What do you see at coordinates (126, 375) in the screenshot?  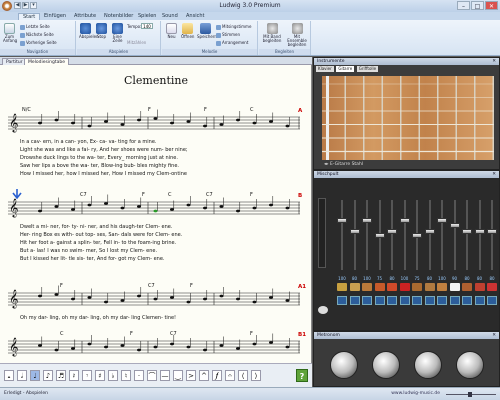 I see `note-tool-button: ♮` at bounding box center [126, 375].